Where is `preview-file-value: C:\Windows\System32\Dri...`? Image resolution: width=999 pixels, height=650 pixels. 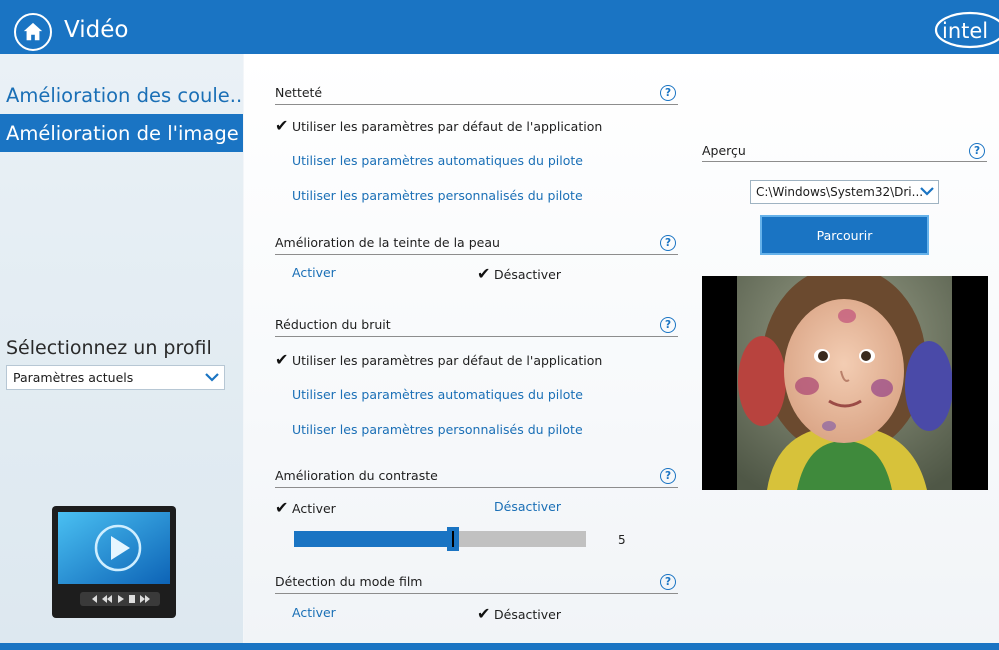 preview-file-value: C:\Windows\System32\Dri... is located at coordinates (840, 192).